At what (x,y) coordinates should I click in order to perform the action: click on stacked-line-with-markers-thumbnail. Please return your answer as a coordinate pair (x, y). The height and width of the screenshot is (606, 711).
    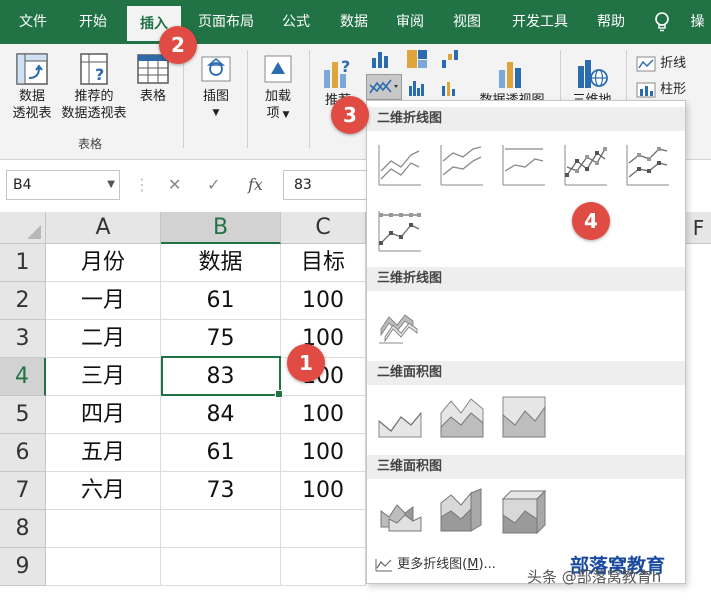
    Looking at the image, I should click on (647, 165).